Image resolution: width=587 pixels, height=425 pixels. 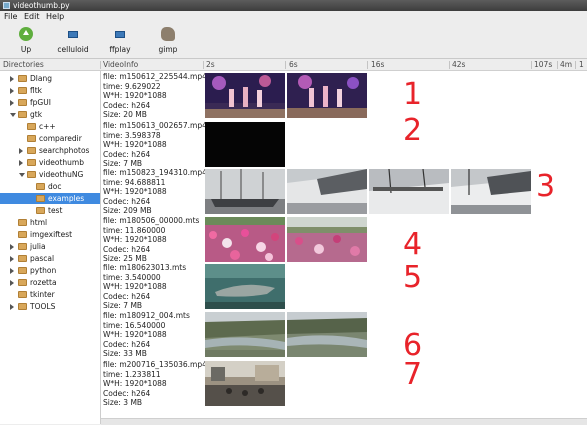 I want to click on header-time-6: 4m, so click(x=566, y=64).